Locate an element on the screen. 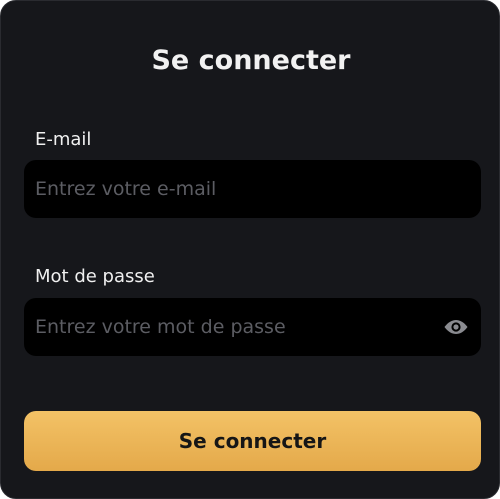 Image resolution: width=500 pixels, height=499 pixels. email-field is located at coordinates (250, 189).